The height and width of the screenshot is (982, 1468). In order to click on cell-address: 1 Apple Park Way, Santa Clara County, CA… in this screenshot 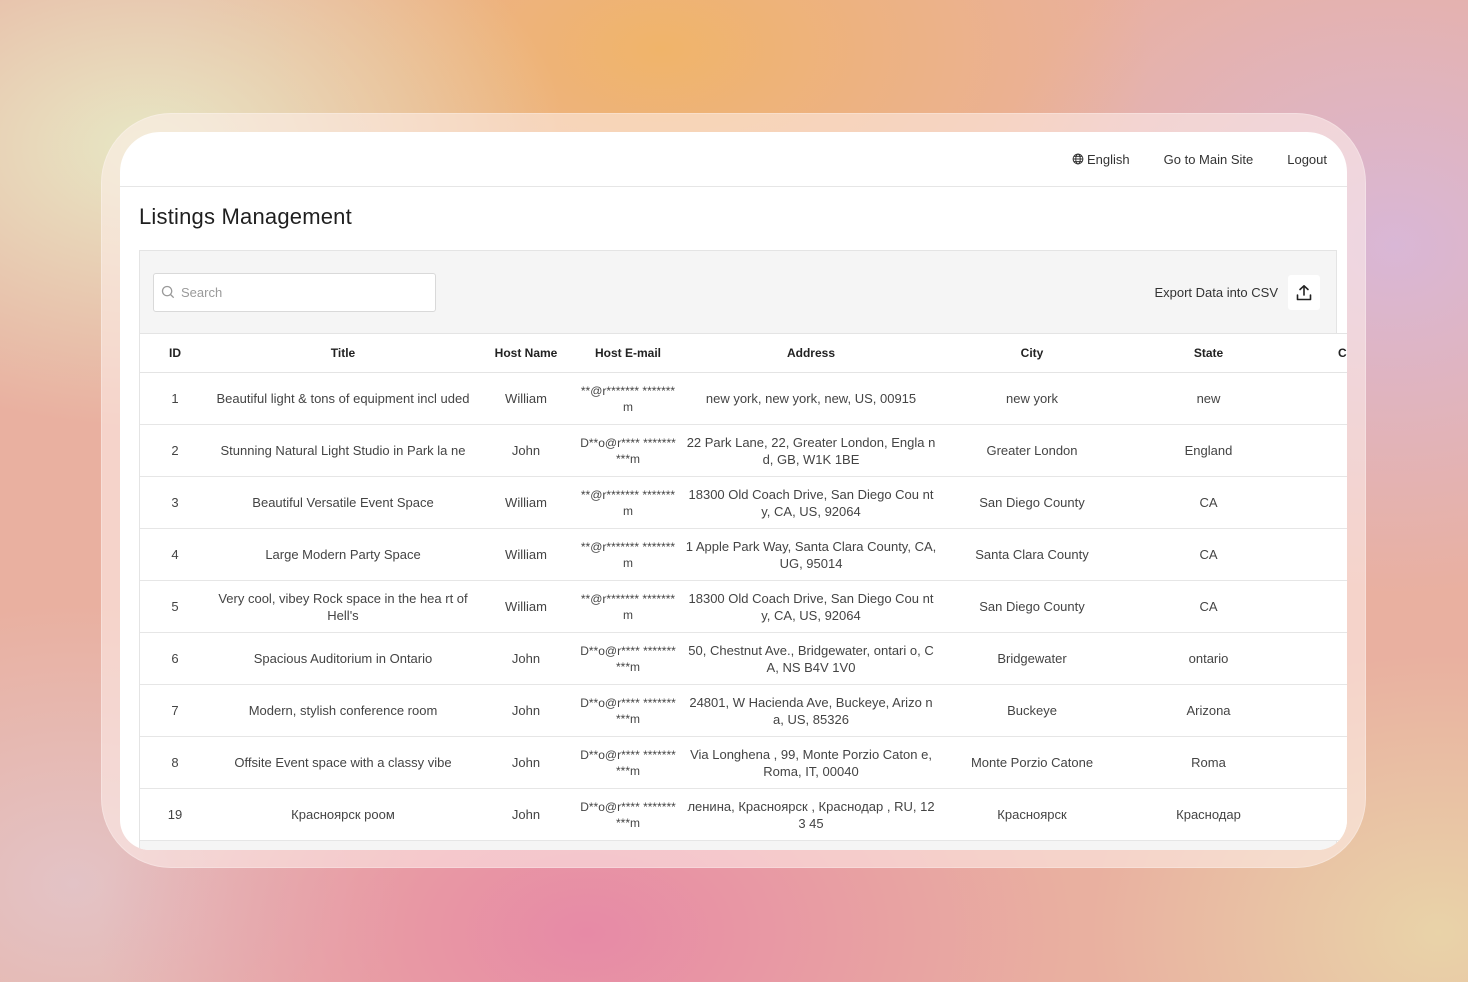, I will do `click(811, 554)`.